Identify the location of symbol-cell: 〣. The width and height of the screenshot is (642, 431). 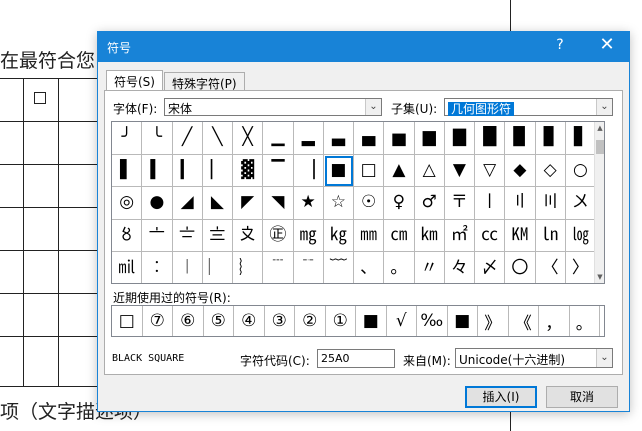
(550, 203).